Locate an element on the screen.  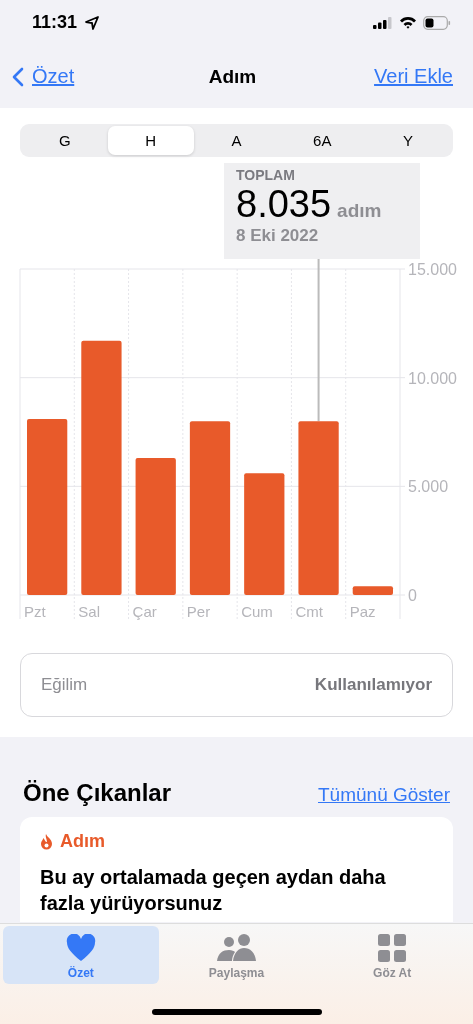
tab-bar-item: Özet is located at coordinates (81, 955).